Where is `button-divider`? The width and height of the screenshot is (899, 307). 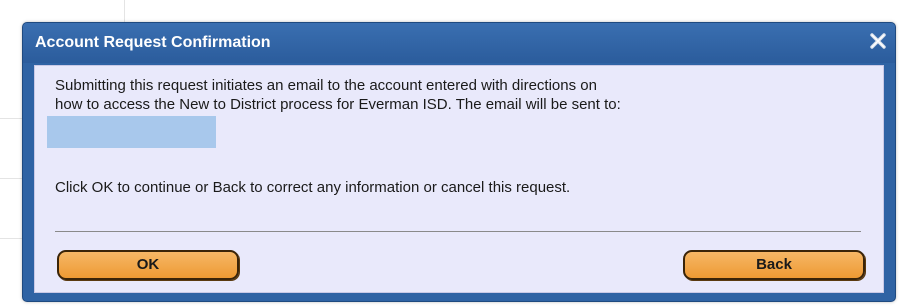
button-divider is located at coordinates (458, 231).